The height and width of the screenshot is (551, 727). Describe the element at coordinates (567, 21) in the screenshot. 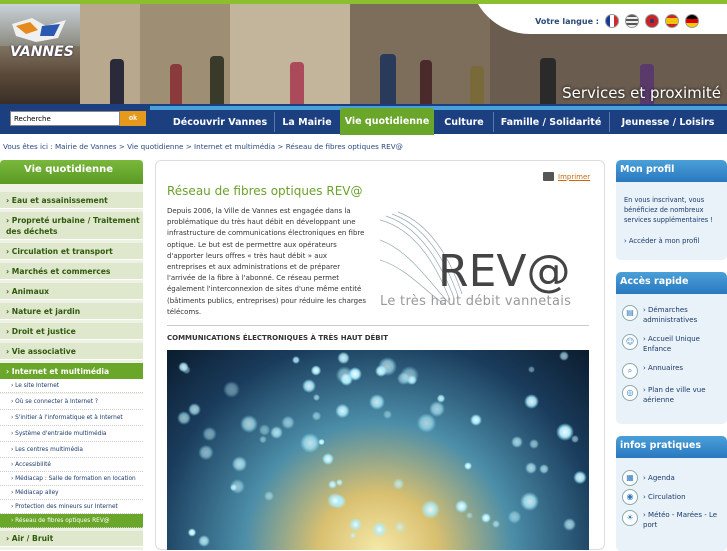

I see `language-label: Votre langue :` at that location.